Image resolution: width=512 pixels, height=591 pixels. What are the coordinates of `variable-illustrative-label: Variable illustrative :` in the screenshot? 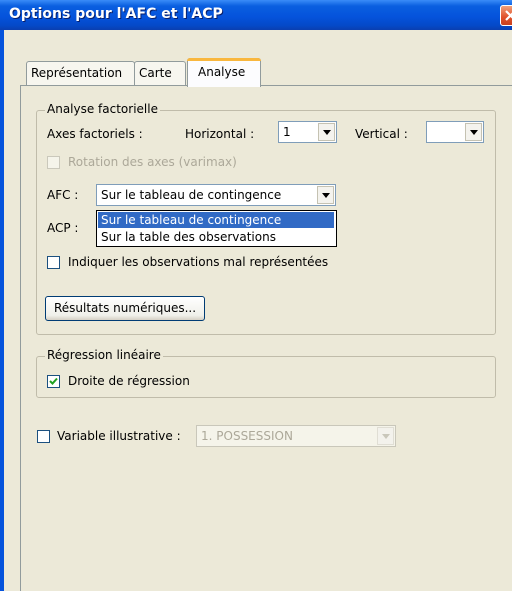 It's located at (119, 436).